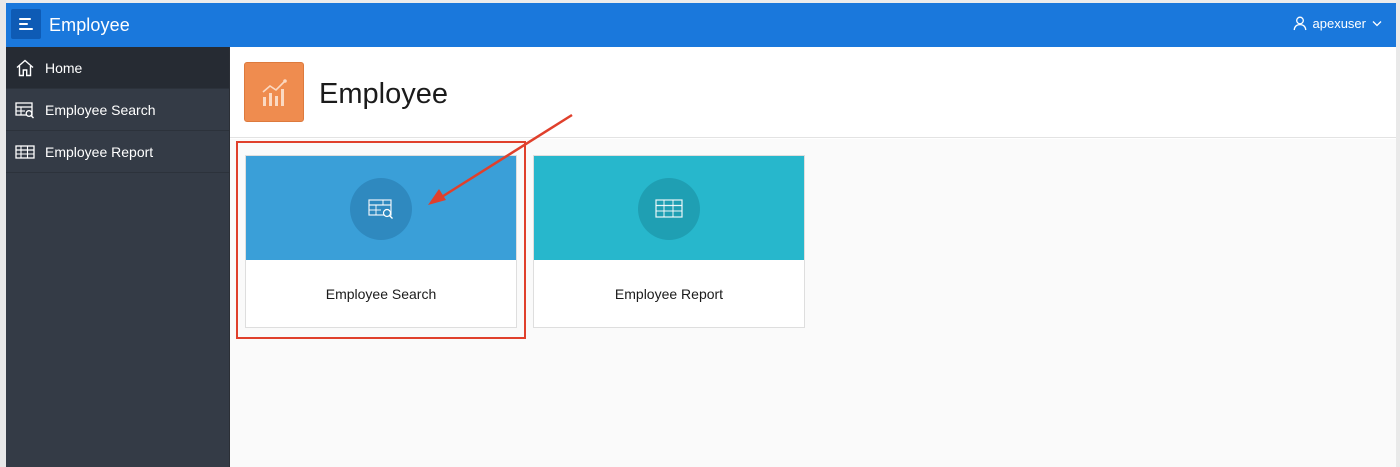 The width and height of the screenshot is (1400, 467). What do you see at coordinates (100, 110) in the screenshot?
I see `sidebar-item-label: Employee Search` at bounding box center [100, 110].